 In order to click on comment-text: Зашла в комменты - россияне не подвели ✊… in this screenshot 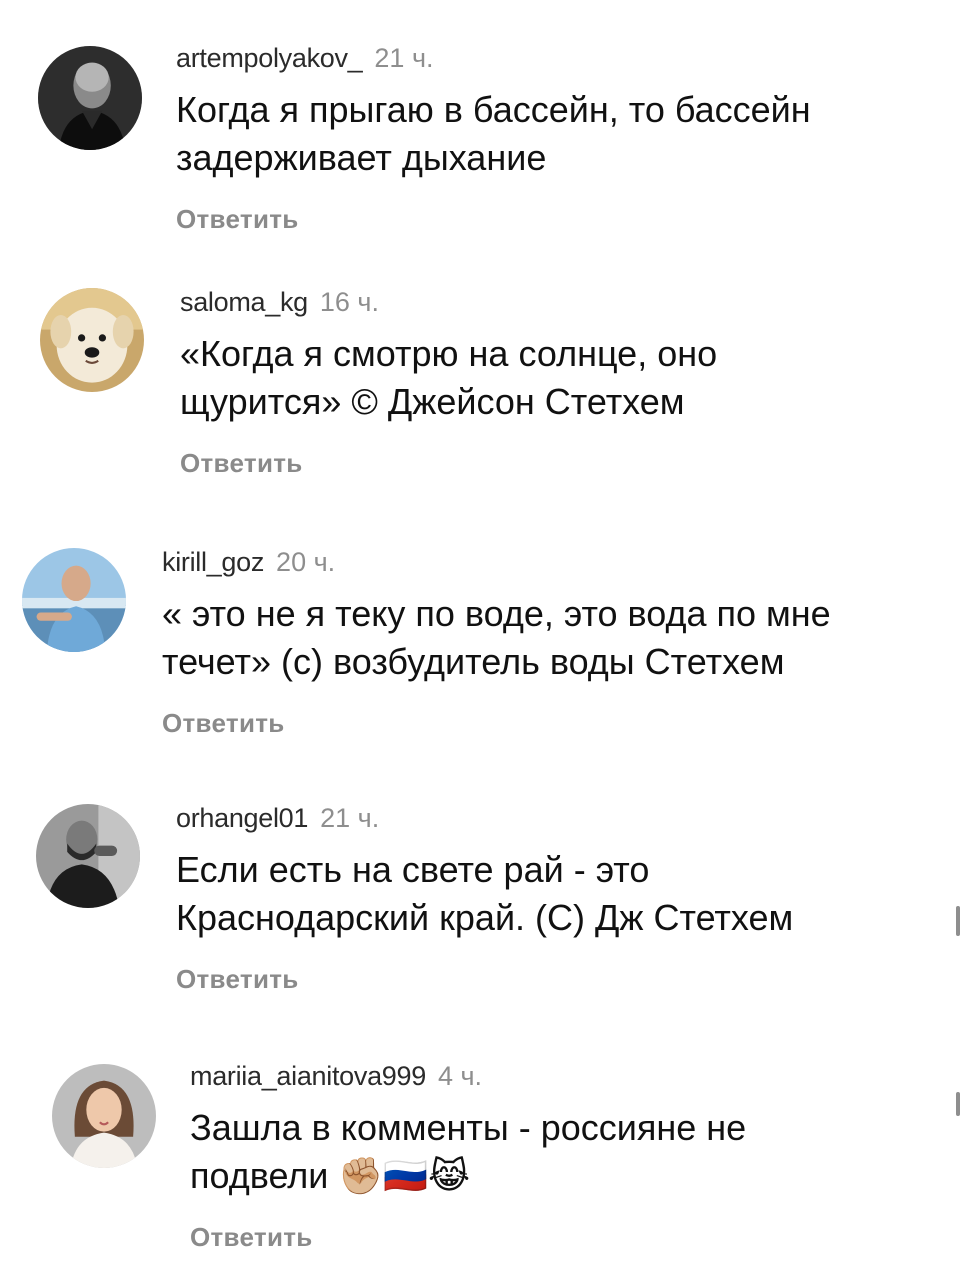, I will do `click(468, 1151)`.